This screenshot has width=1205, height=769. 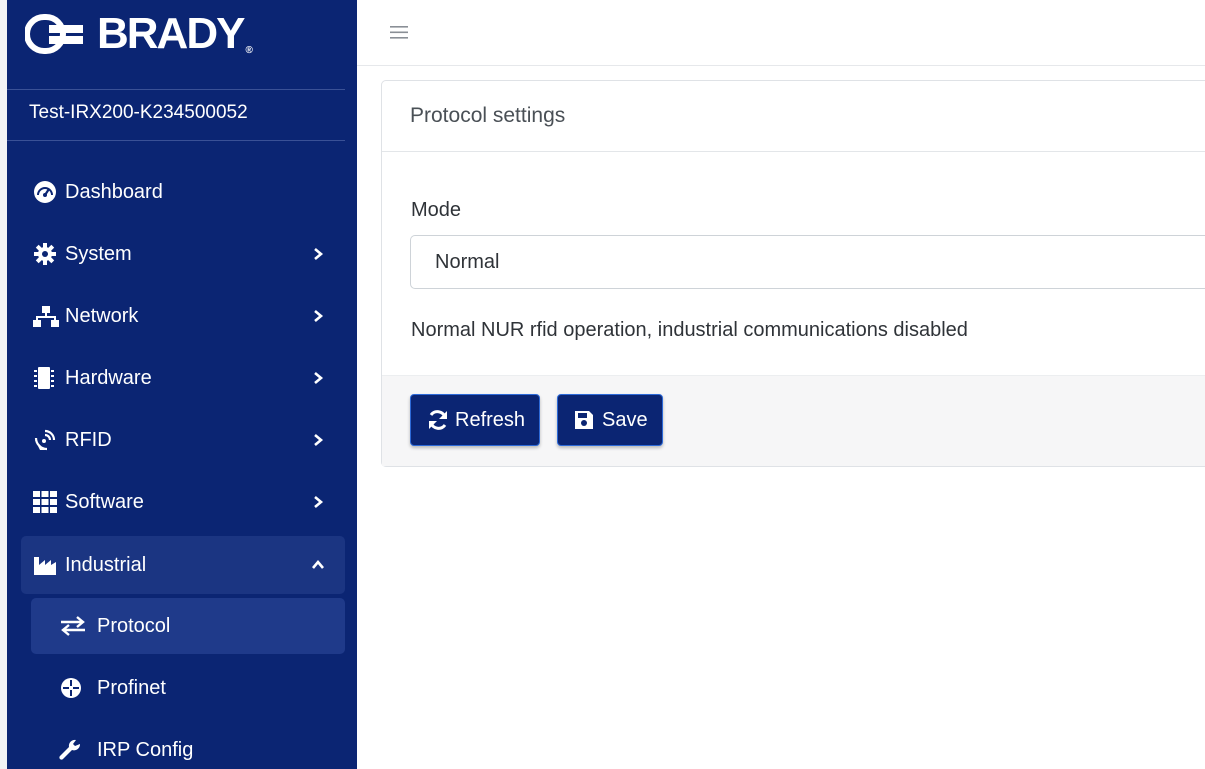 I want to click on device-name: Test-IRX200-K234500052, so click(x=138, y=112).